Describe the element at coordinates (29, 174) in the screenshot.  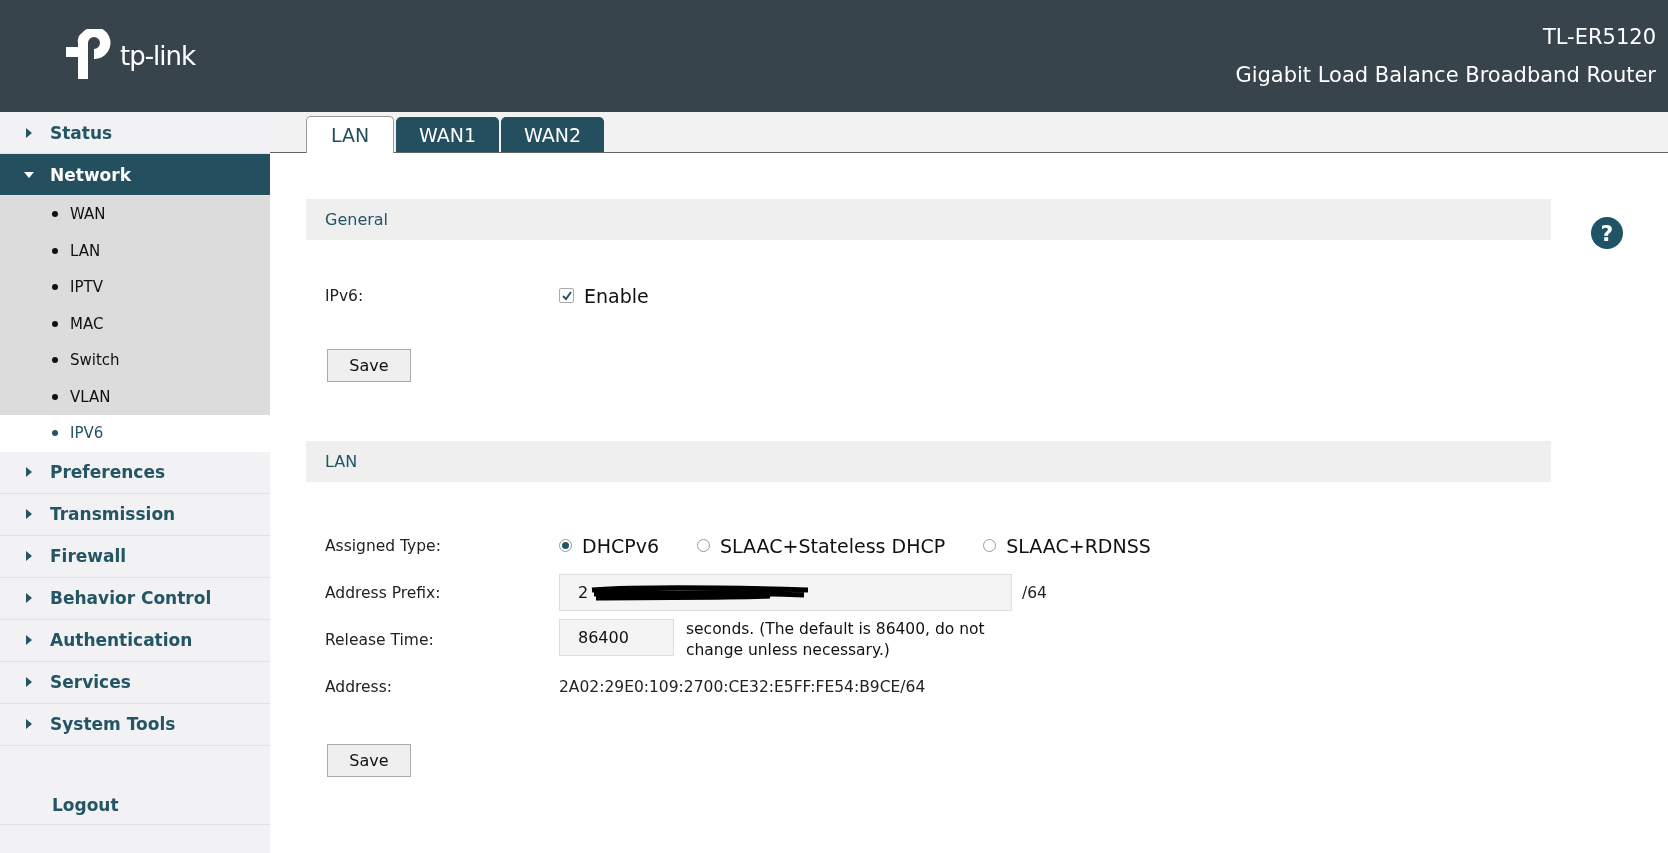
I see `caret-down-icon` at that location.